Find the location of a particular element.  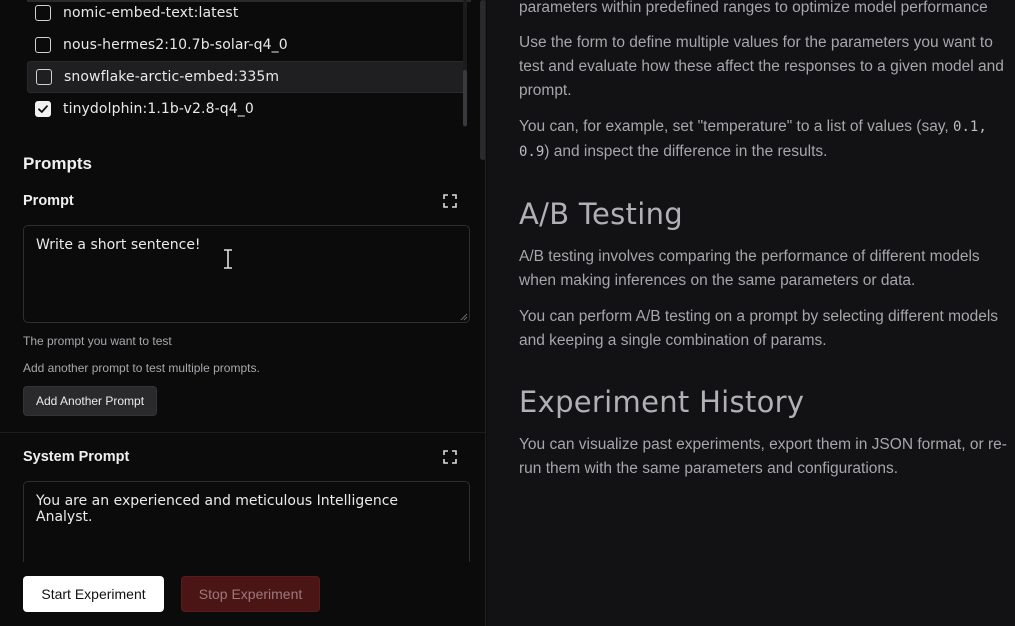

model-option: nous-hermes2:10.7b-solar-q4_0 is located at coordinates (246, 45).